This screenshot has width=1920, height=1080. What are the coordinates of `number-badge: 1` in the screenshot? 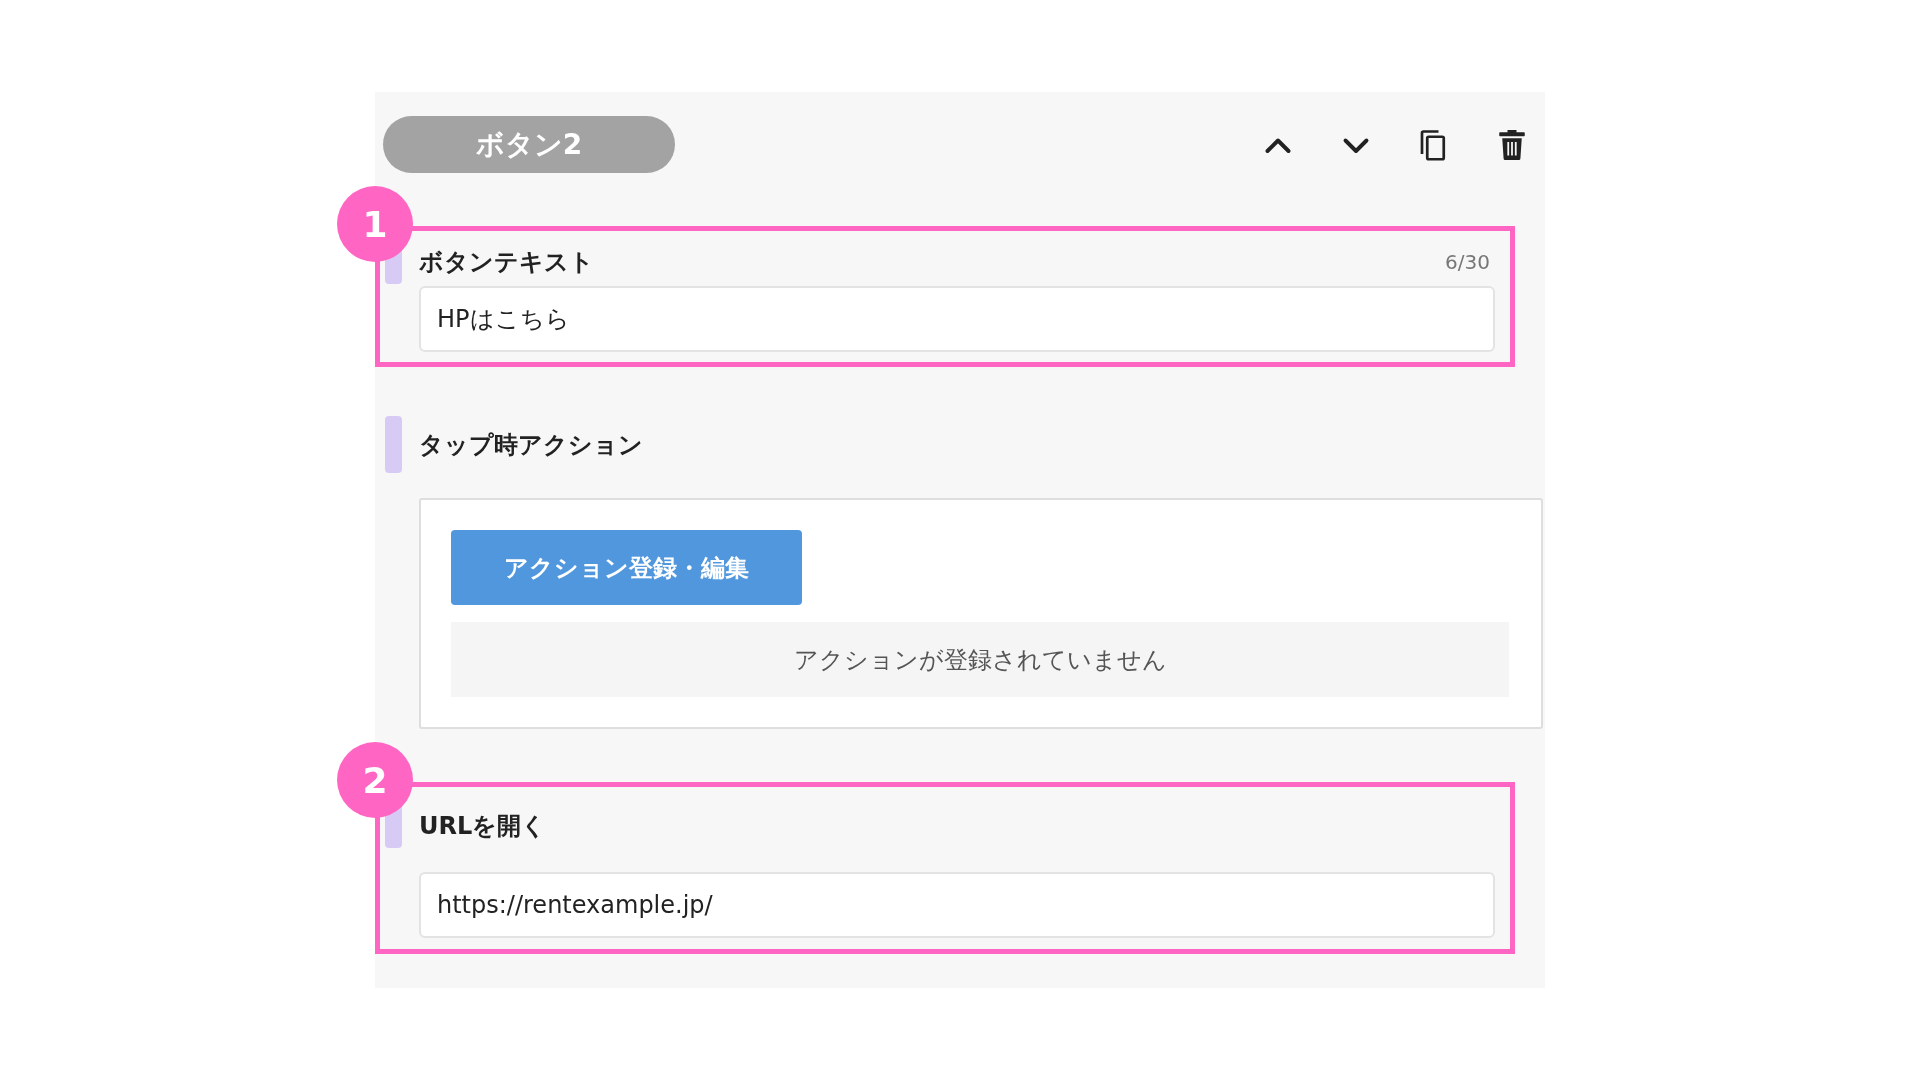 It's located at (375, 224).